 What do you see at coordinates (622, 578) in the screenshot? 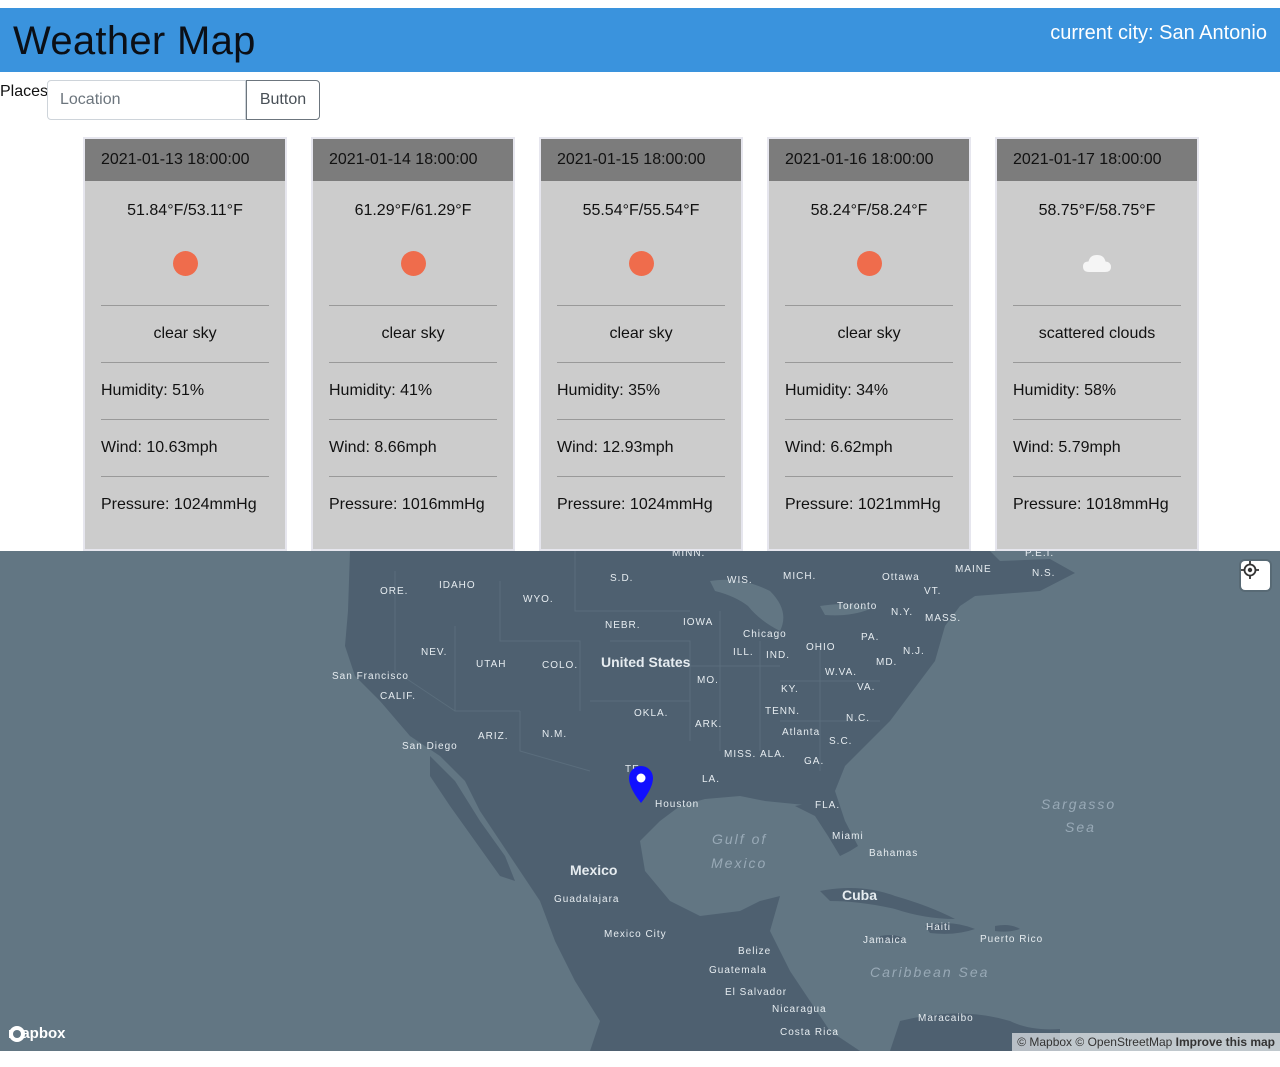
I see `map-label: S.D.` at bounding box center [622, 578].